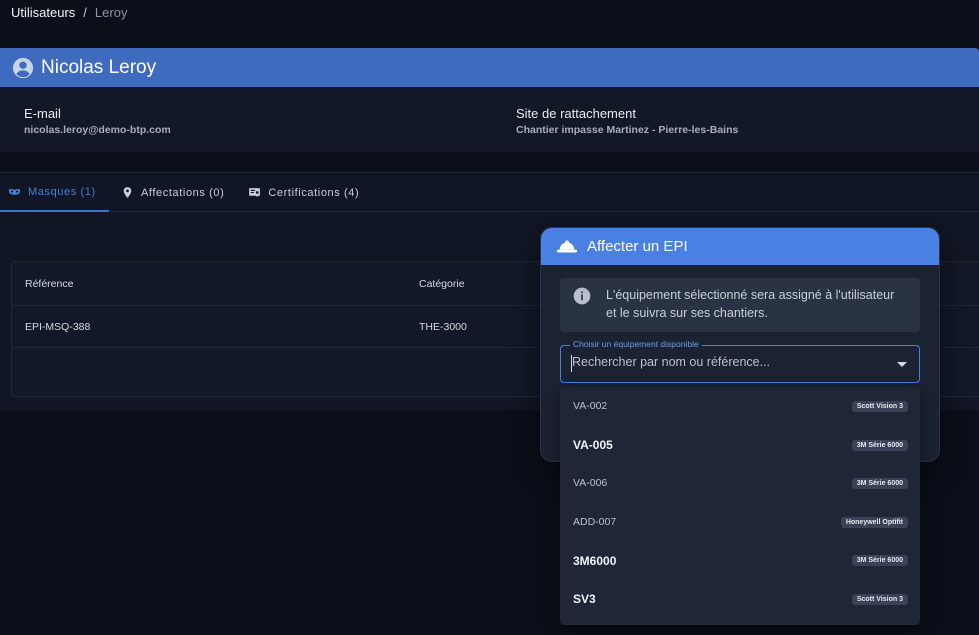 The image size is (979, 635). Describe the element at coordinates (636, 344) in the screenshot. I see `equipment-field-label: Choisir un équipement disponible` at that location.